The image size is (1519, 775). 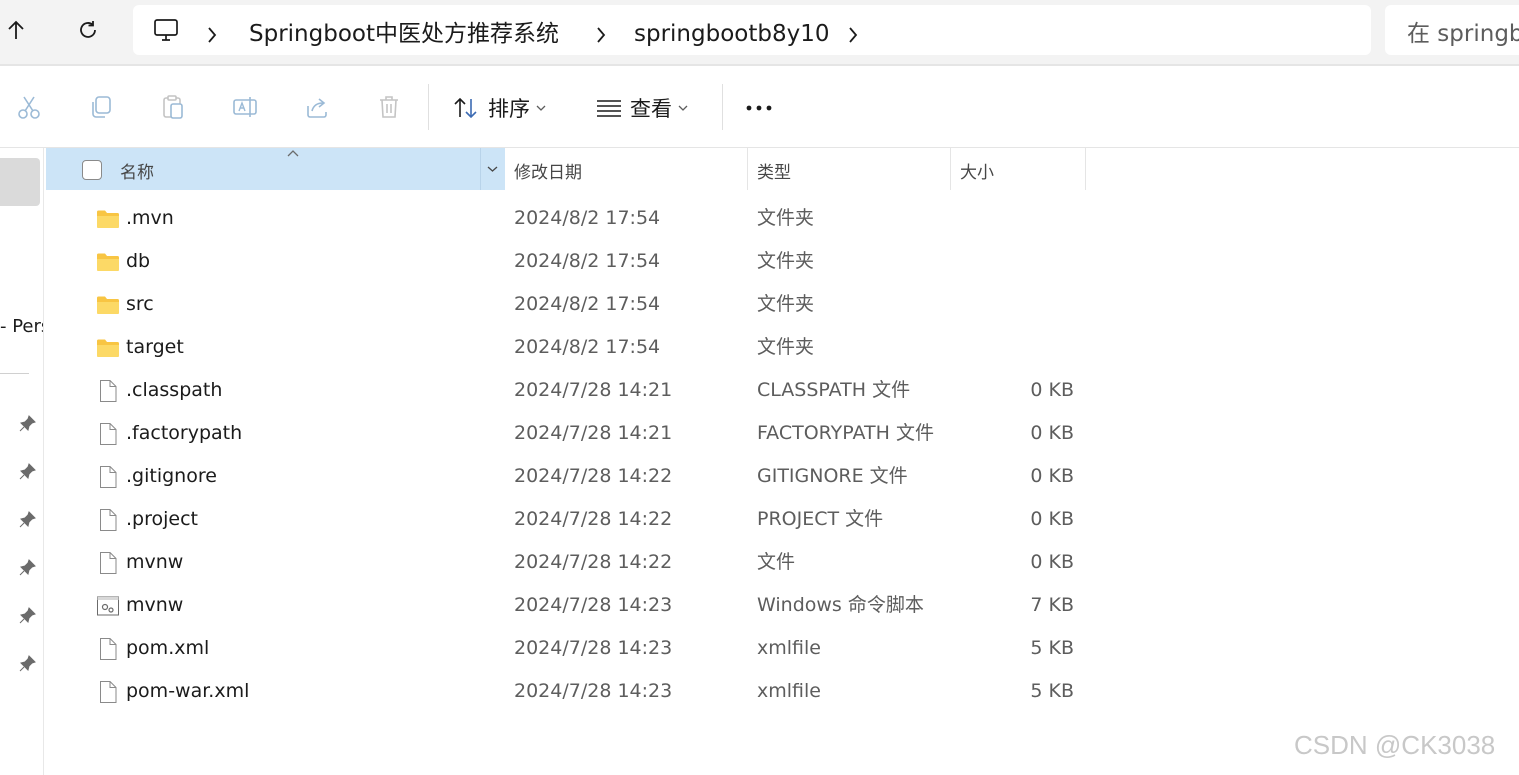 What do you see at coordinates (1085, 169) in the screenshot?
I see `column-divider` at bounding box center [1085, 169].